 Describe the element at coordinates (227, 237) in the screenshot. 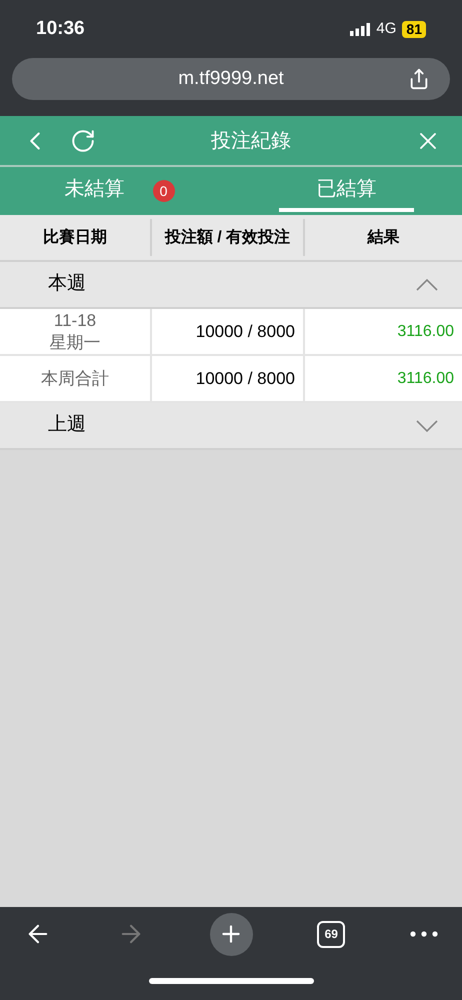

I see `column-header: 投注額 / 有效投注` at that location.